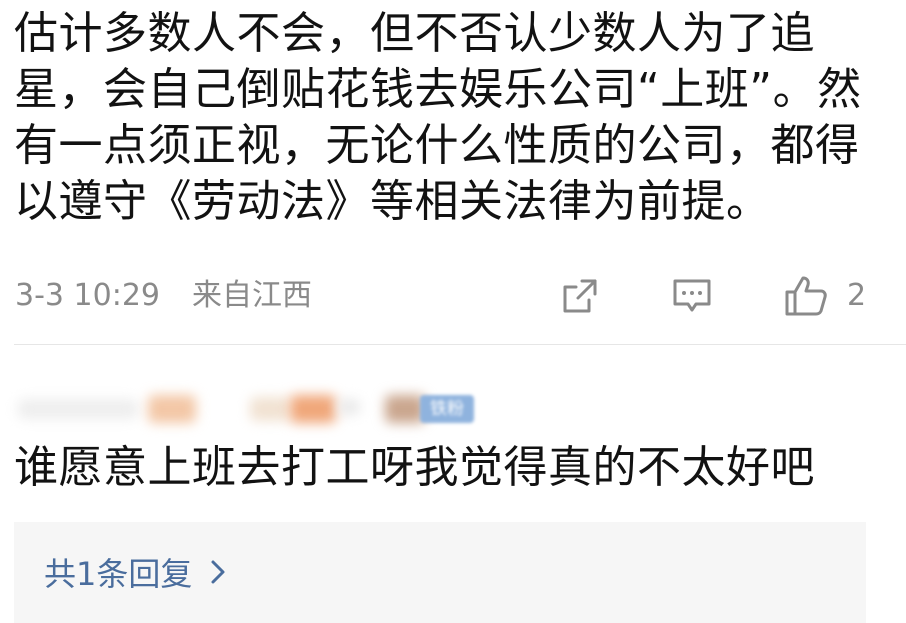  Describe the element at coordinates (78, 409) in the screenshot. I see `redacted-username` at that location.